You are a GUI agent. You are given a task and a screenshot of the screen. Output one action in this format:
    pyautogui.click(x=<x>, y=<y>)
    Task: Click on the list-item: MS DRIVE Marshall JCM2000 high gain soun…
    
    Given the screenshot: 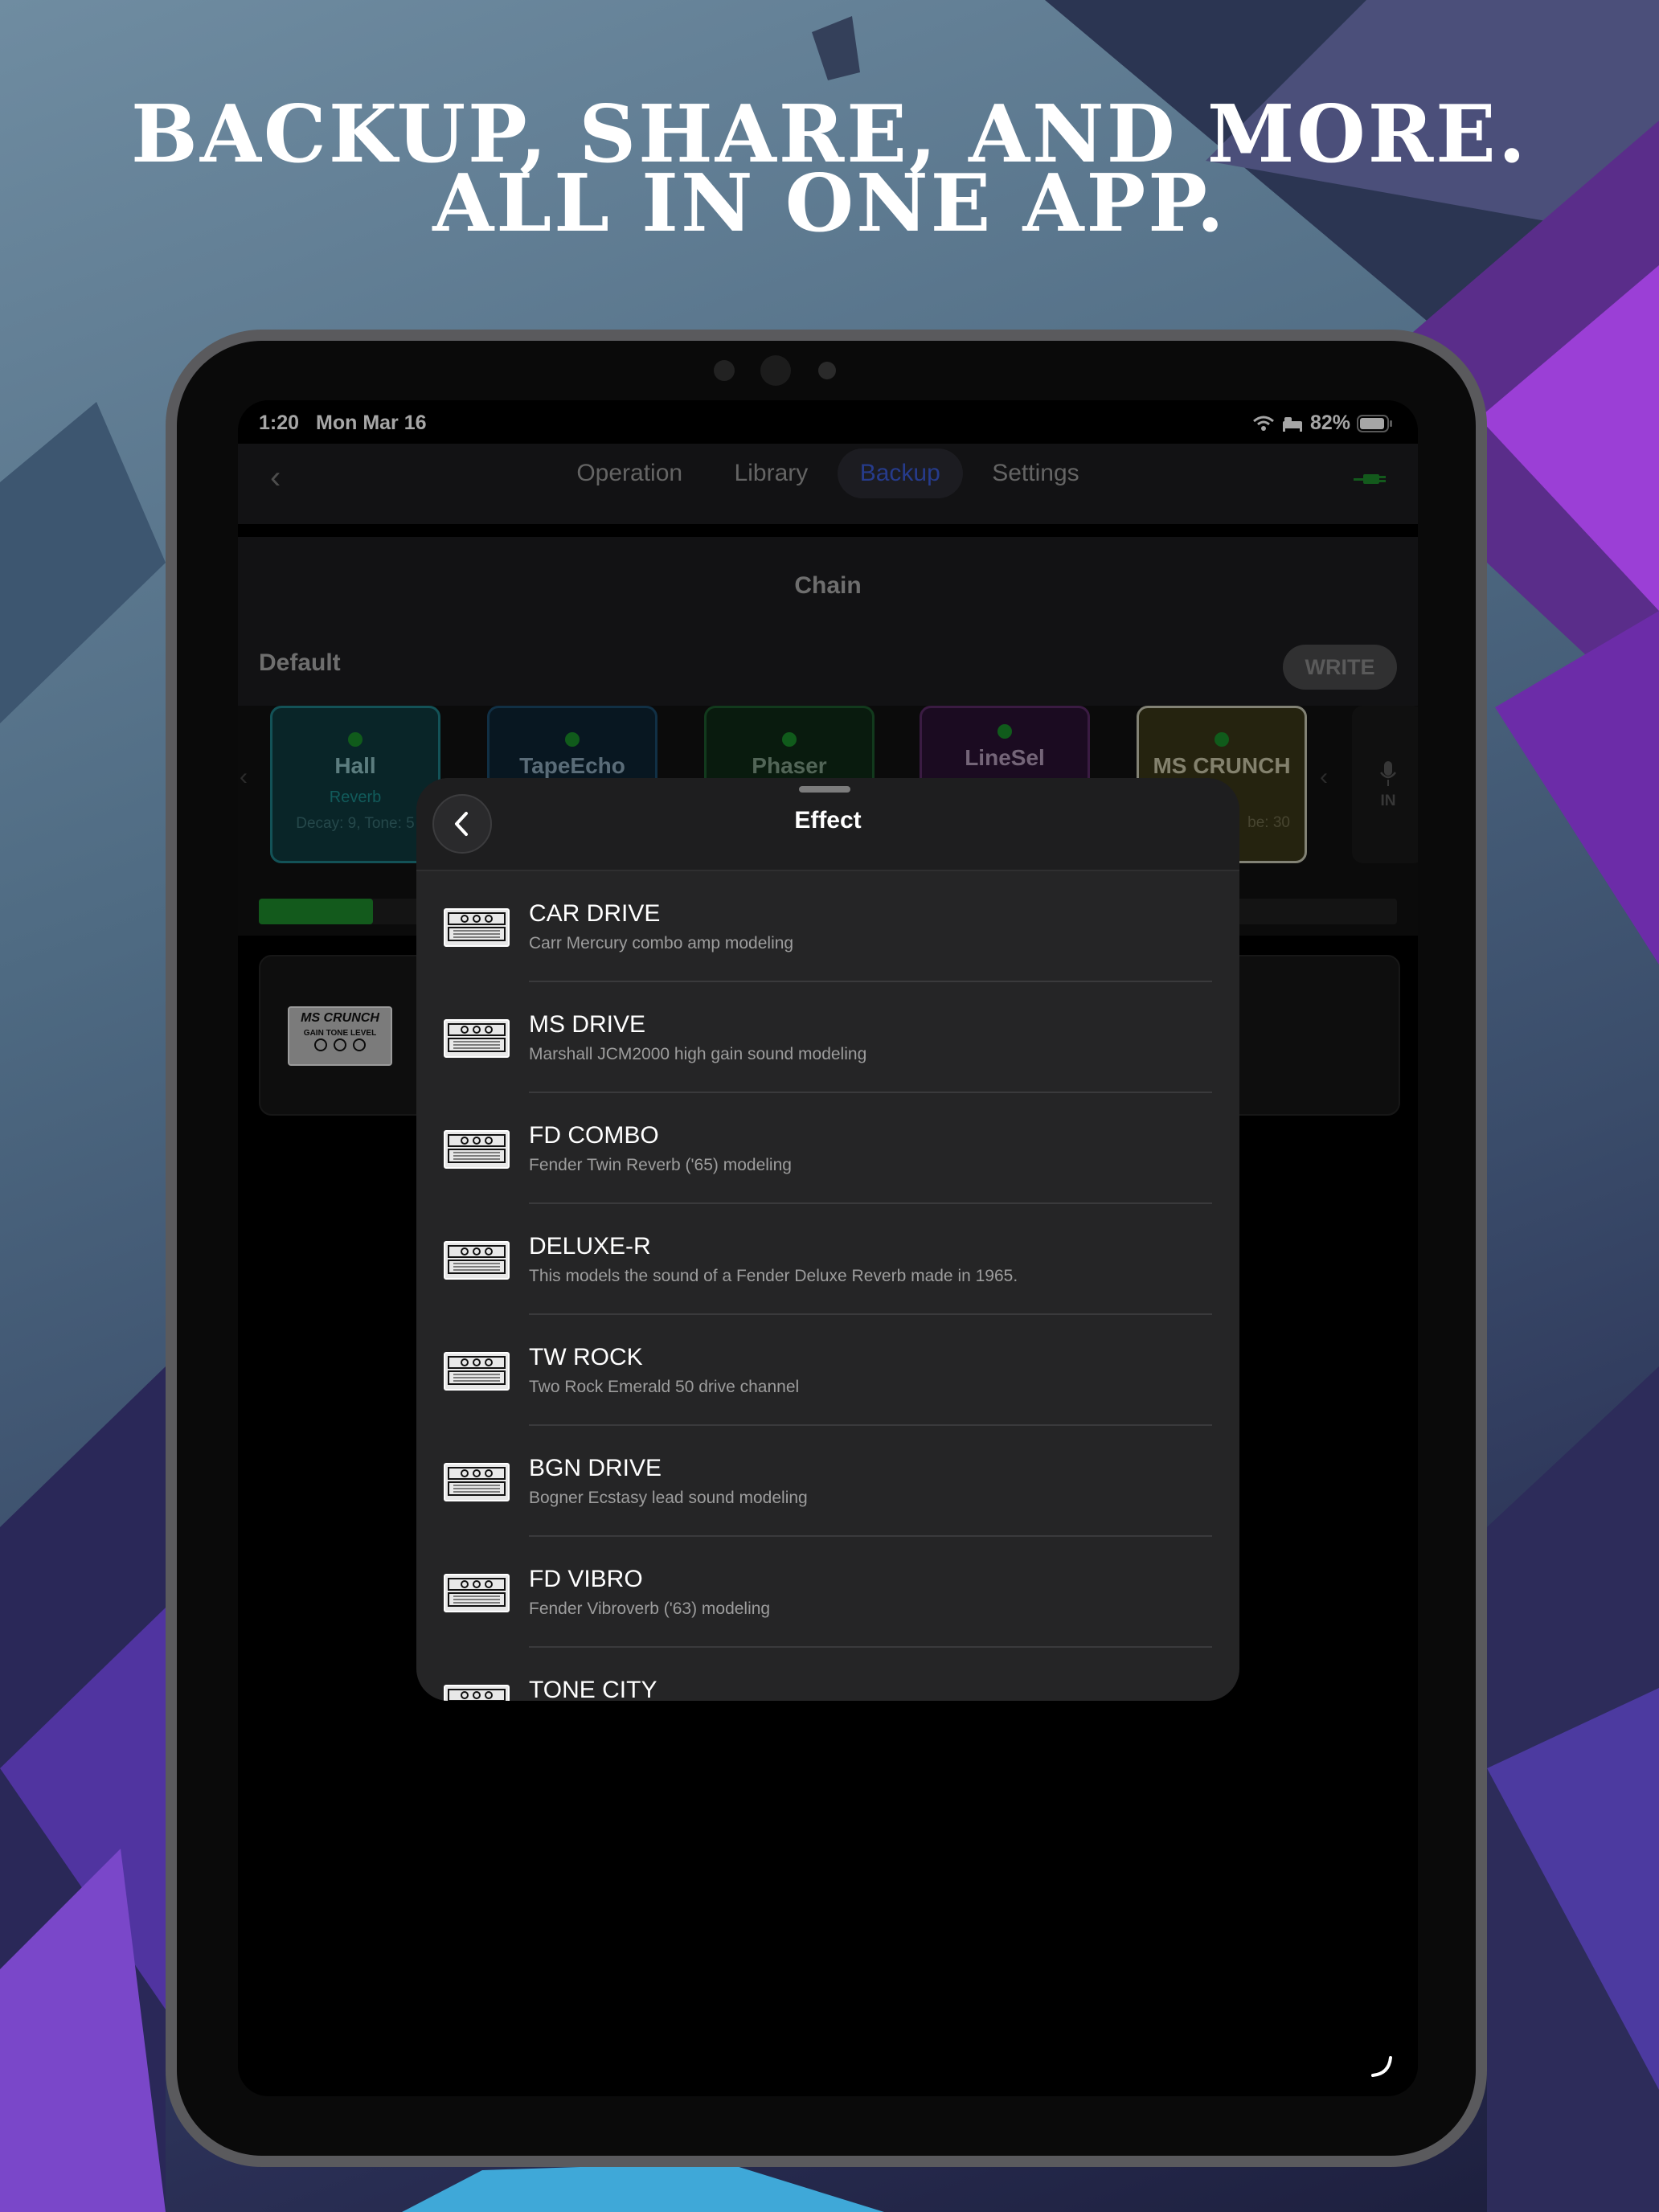 What is the action you would take?
    pyautogui.click(x=827, y=1037)
    